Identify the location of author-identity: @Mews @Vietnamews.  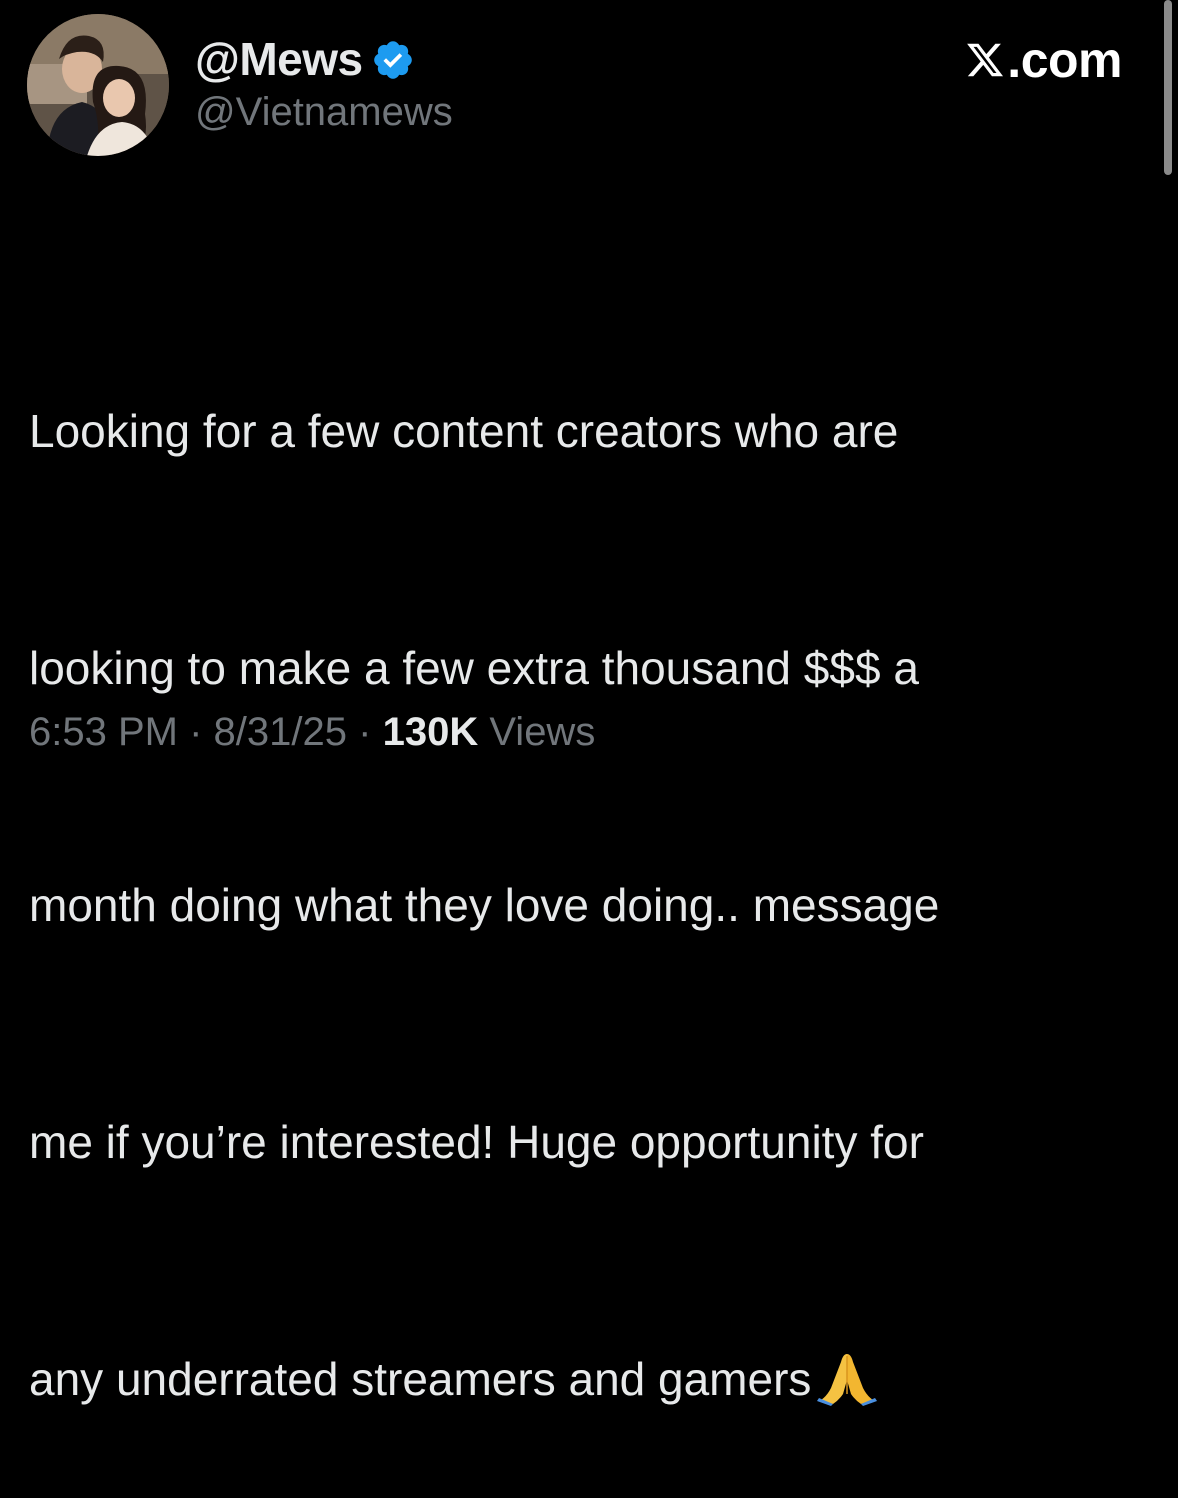
(324, 81).